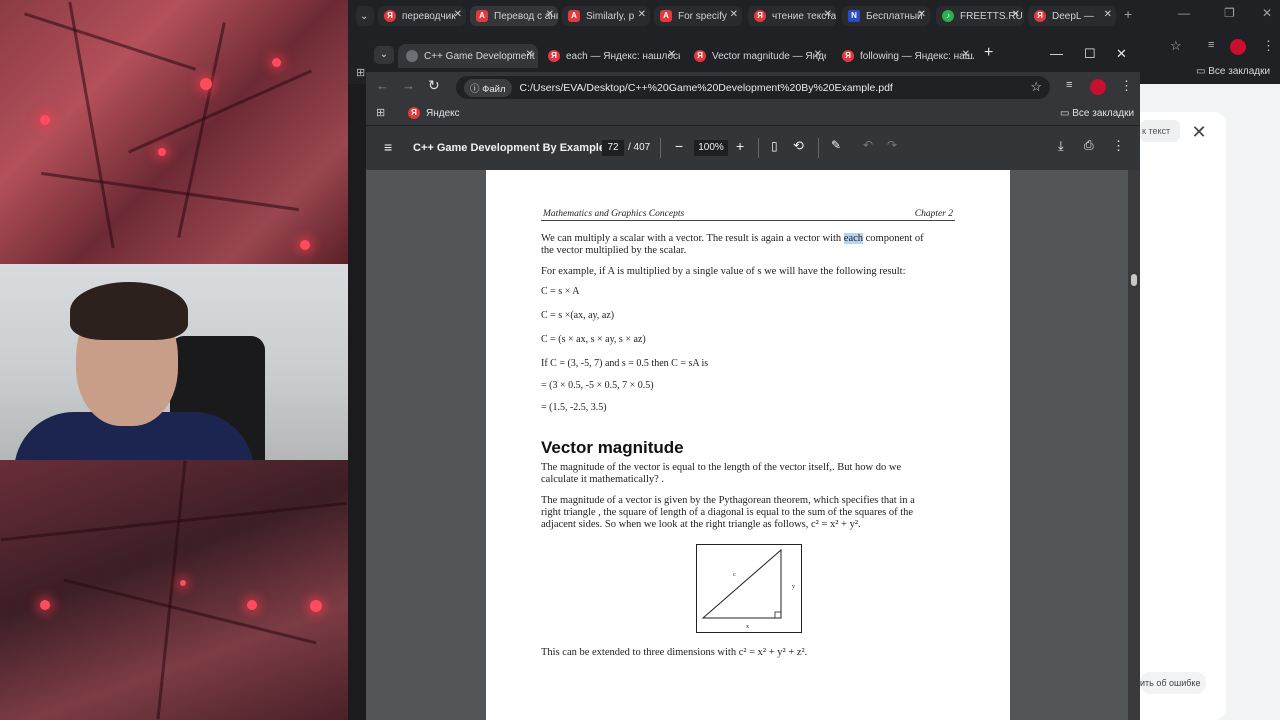 The width and height of the screenshot is (1280, 720). I want to click on fit-page-icon: ▯, so click(774, 146).